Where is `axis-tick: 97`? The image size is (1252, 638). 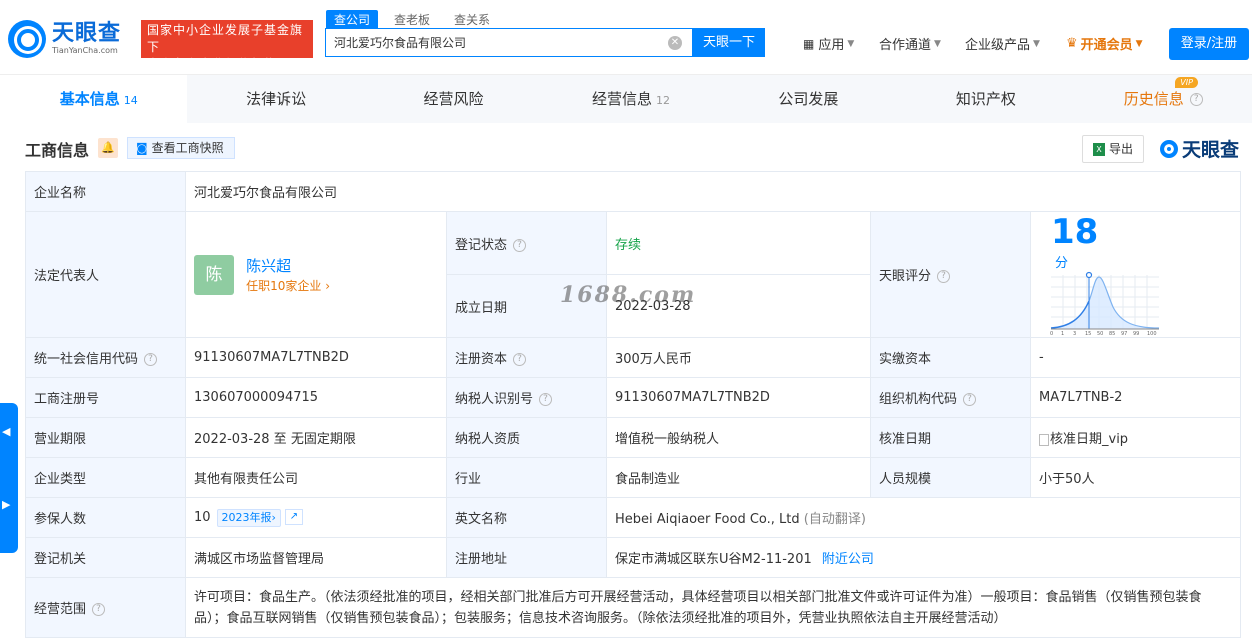 axis-tick: 97 is located at coordinates (1124, 334).